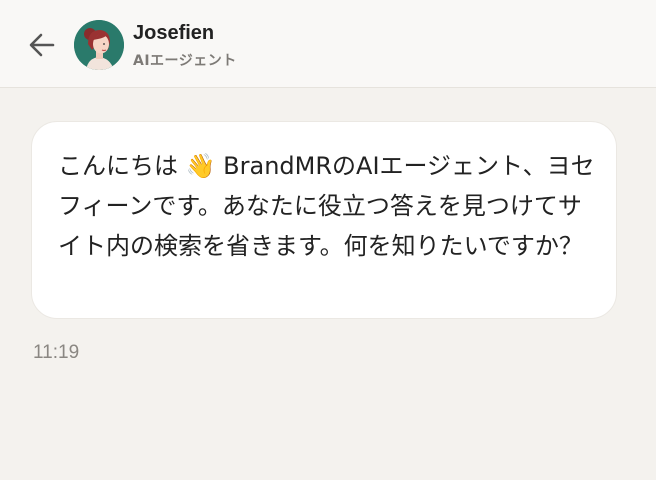  I want to click on back-button, so click(42, 45).